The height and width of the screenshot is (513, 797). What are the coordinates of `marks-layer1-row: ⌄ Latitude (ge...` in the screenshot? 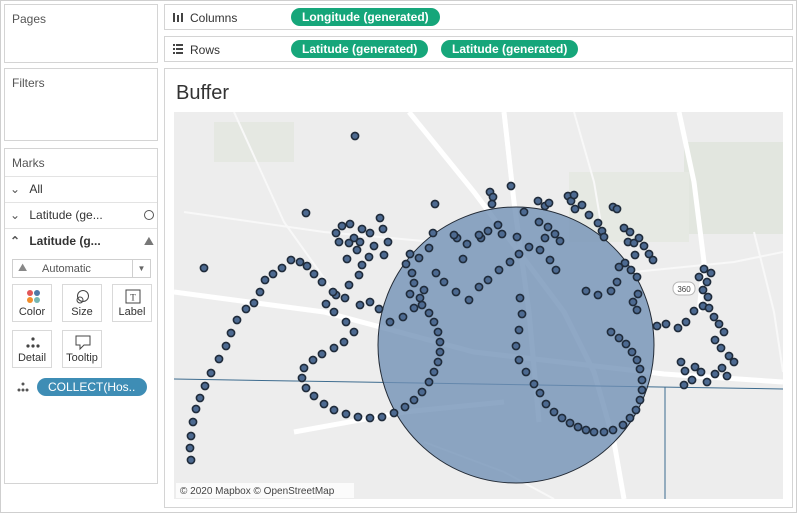 It's located at (82, 215).